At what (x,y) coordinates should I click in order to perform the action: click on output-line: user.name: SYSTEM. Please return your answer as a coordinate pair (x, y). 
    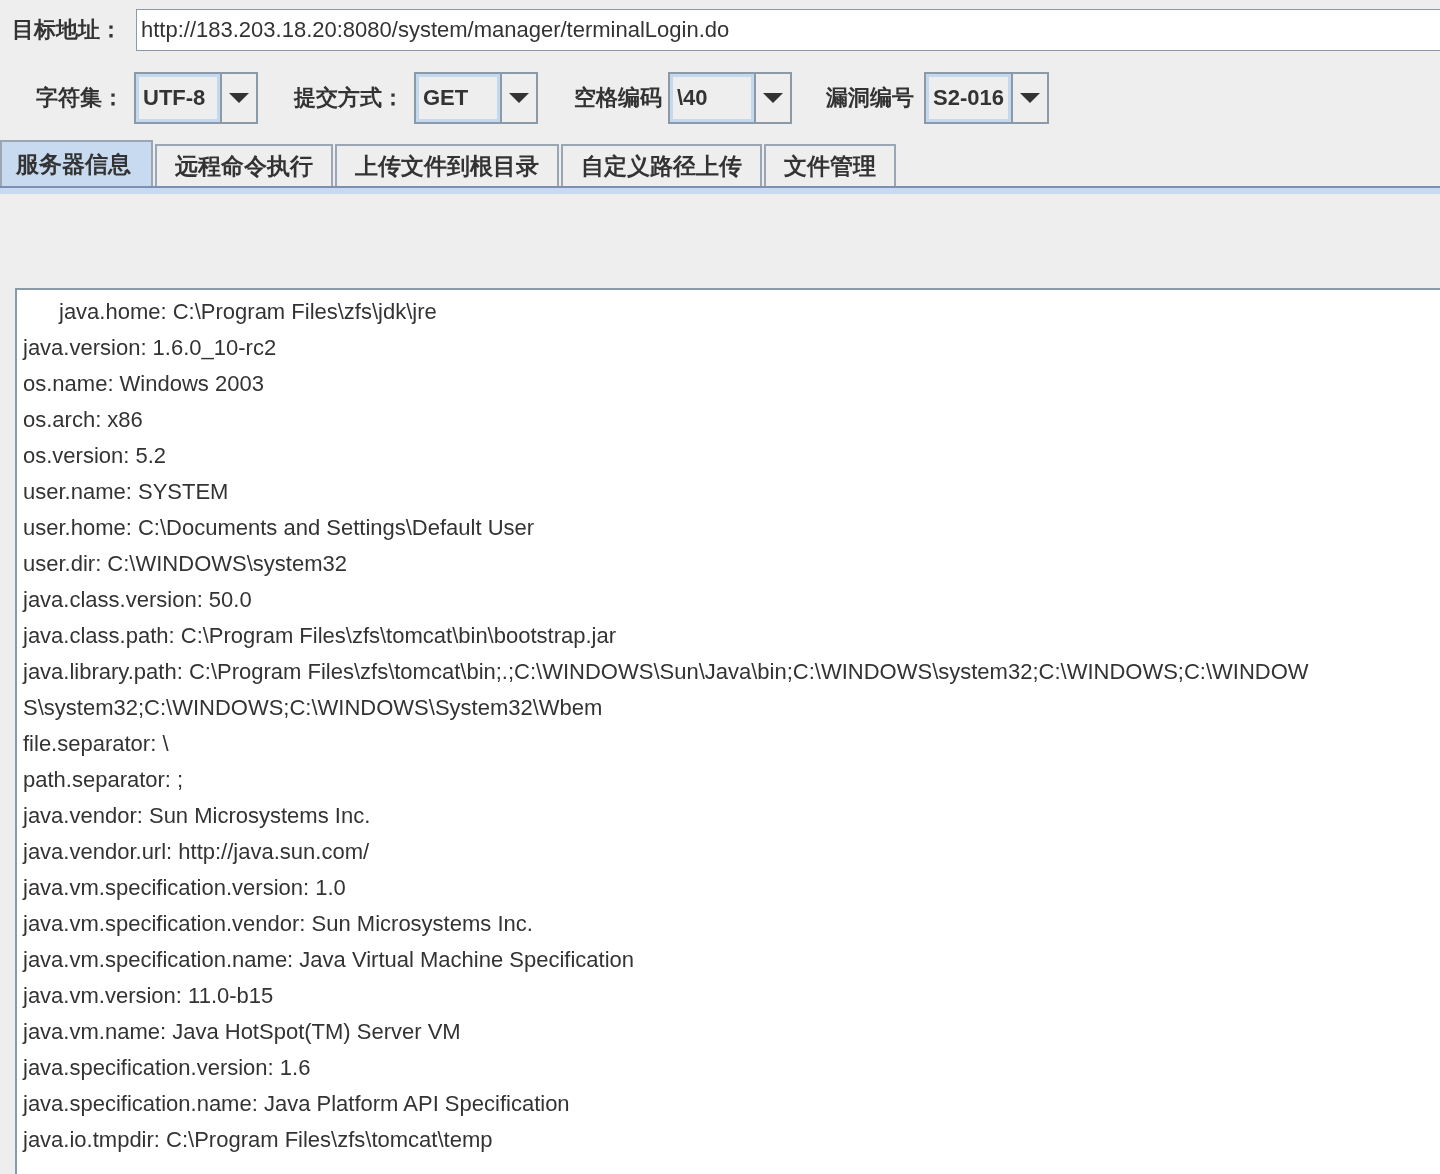
    Looking at the image, I should click on (126, 492).